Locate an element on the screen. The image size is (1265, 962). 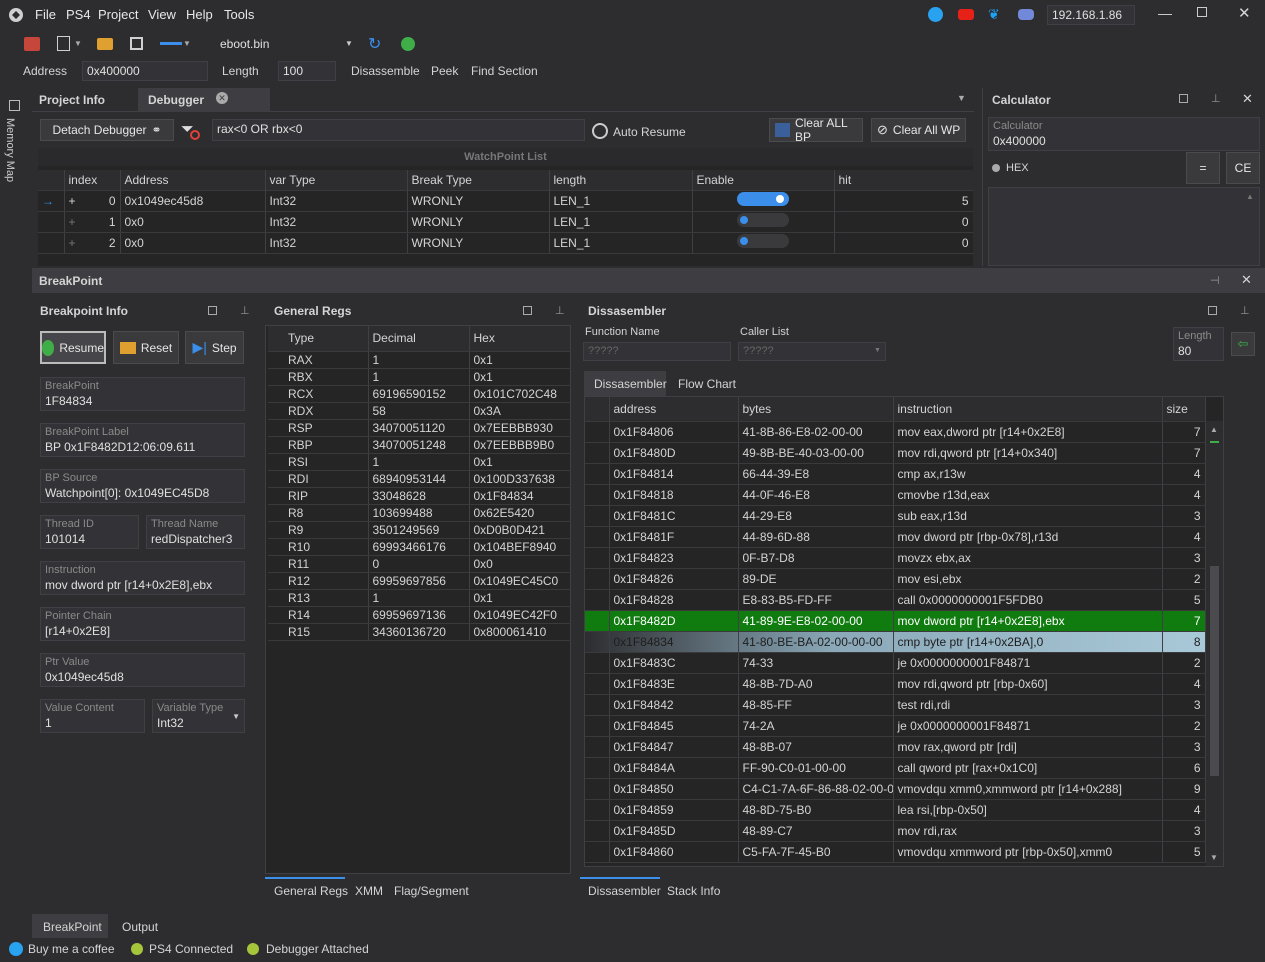
table-row: R14 69959697136 0x1049EC42F0 is located at coordinates (419, 615).